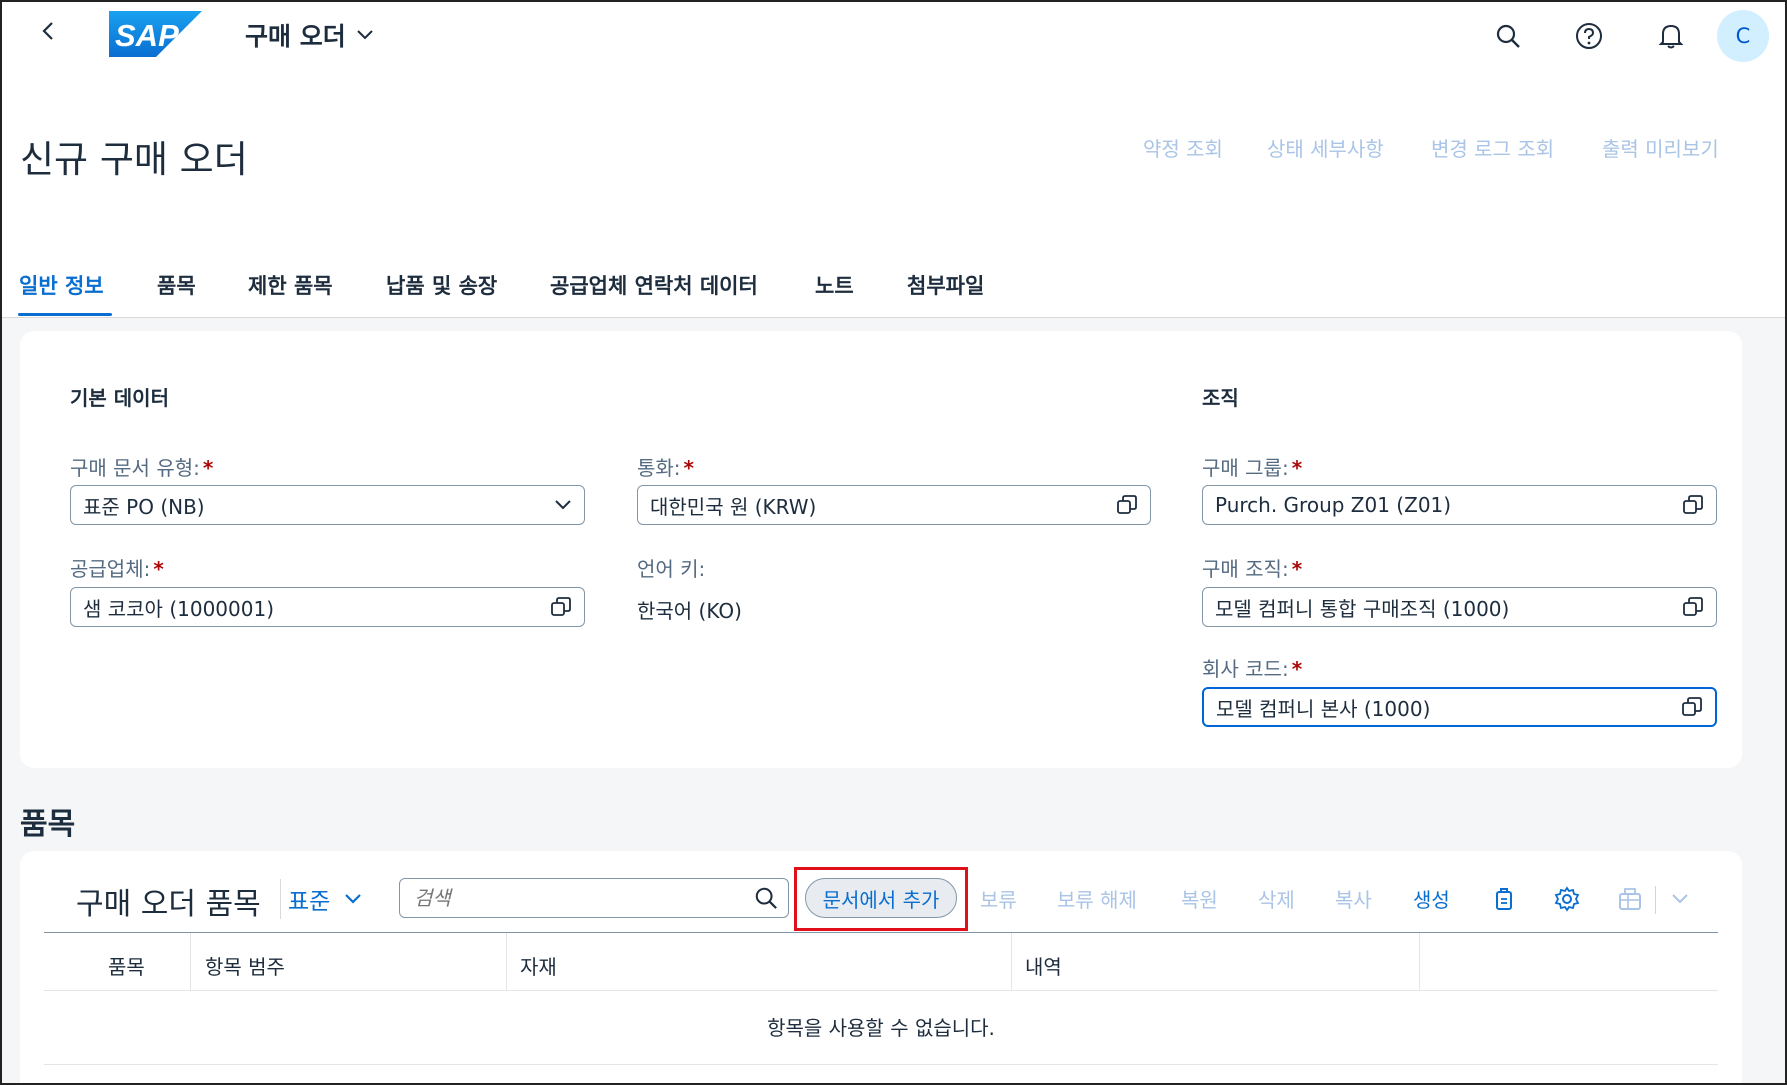 This screenshot has height=1085, width=1787. Describe the element at coordinates (117, 569) in the screenshot. I see `supplier-label: 공급업체: *` at that location.